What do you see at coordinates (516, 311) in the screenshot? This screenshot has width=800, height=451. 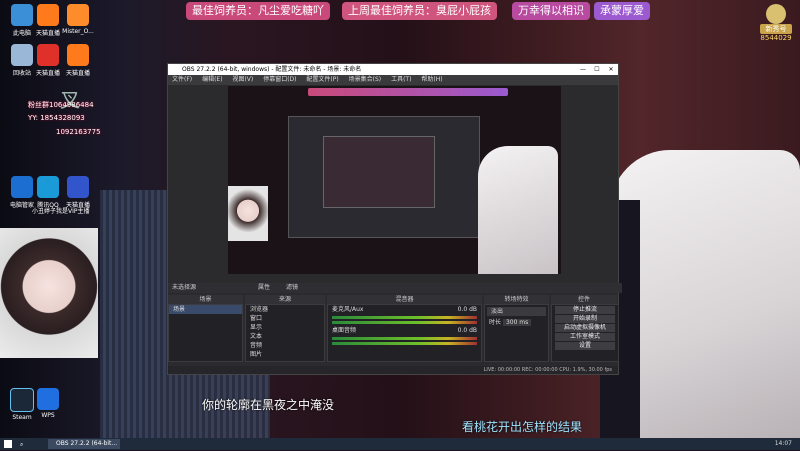 I see `transition-select: 淡出` at bounding box center [516, 311].